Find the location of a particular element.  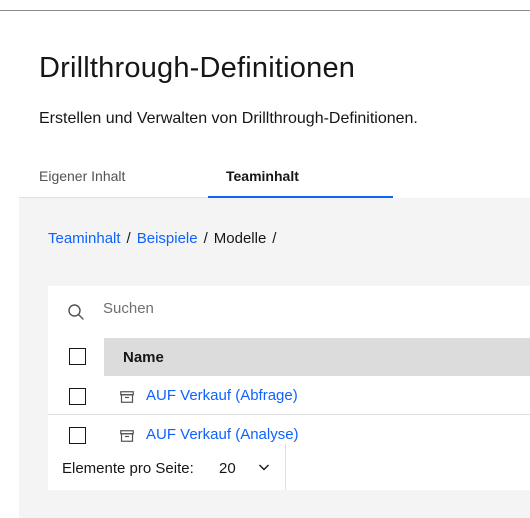

row-link: AUF Verkauf (Abfrage) is located at coordinates (222, 395).